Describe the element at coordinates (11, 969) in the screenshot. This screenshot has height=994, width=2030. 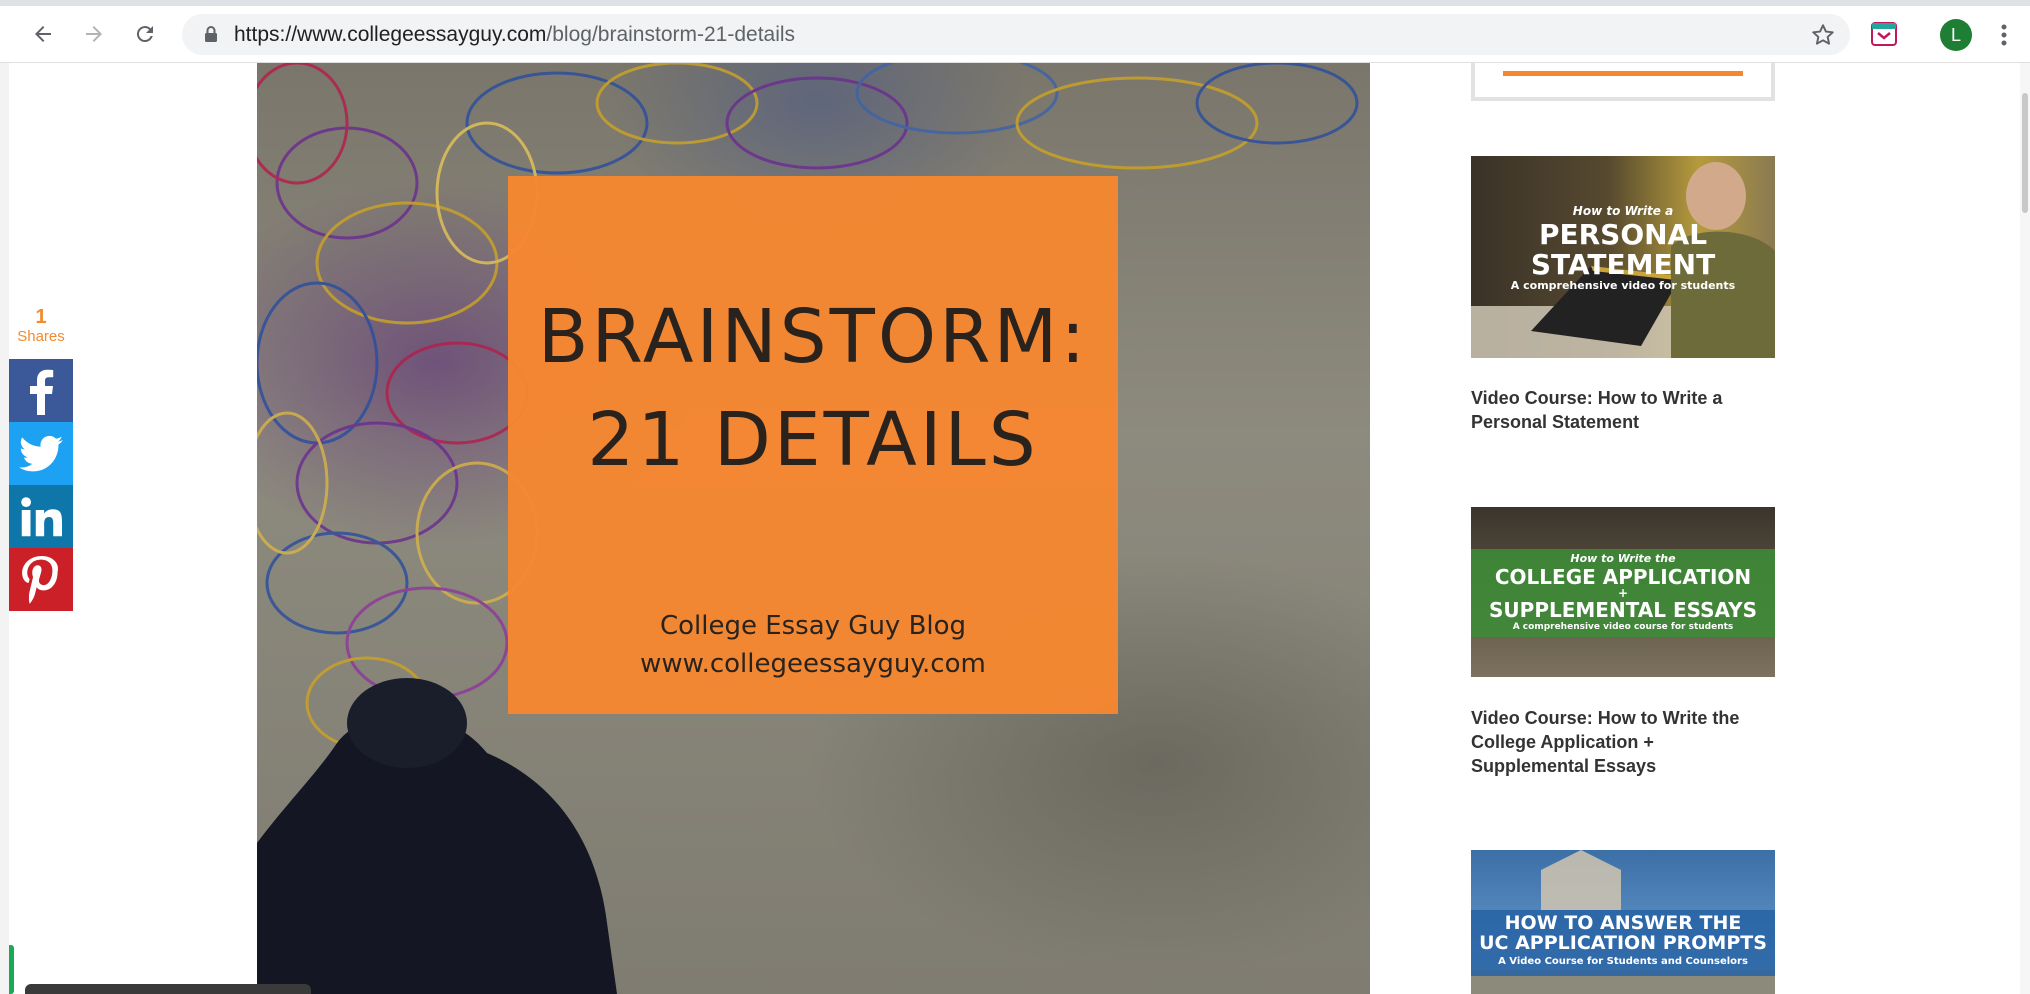
I see `chat-widget-tab` at that location.